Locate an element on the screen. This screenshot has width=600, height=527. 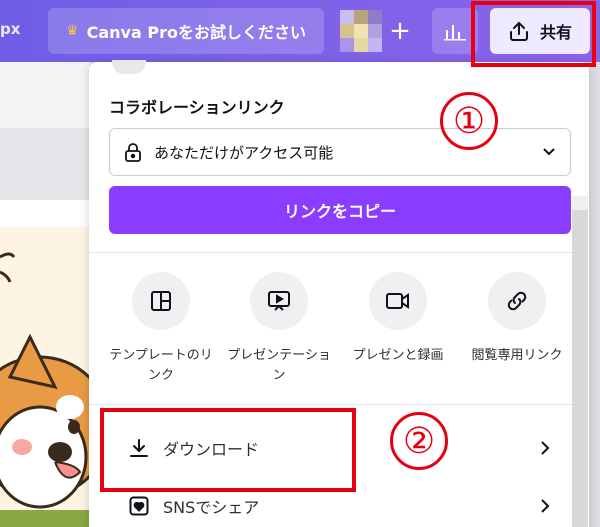
scrollbar-up-area is located at coordinates (580, 203).